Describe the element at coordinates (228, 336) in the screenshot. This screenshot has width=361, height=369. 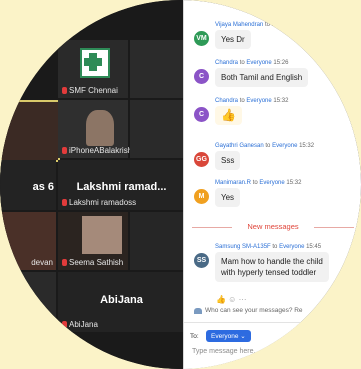
I see `recipient-dropdown: Everyone ⌄` at that location.